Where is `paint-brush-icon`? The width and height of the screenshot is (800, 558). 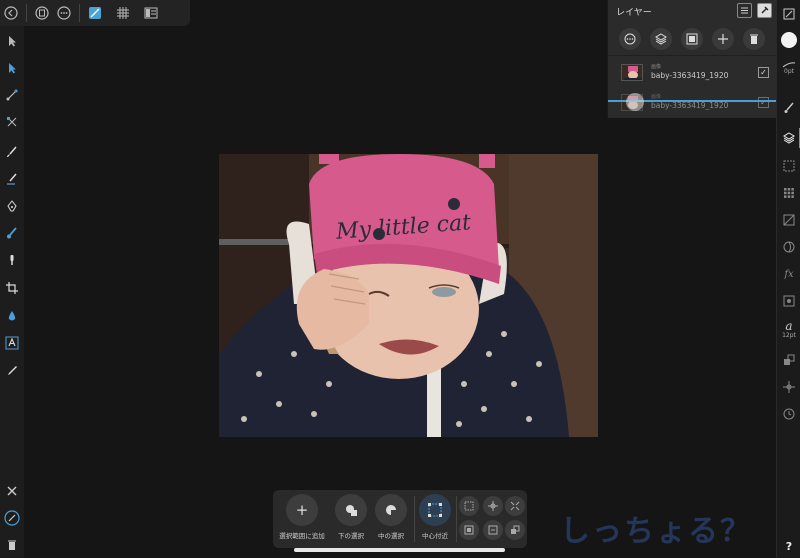 paint-brush-icon is located at coordinates (12, 152).